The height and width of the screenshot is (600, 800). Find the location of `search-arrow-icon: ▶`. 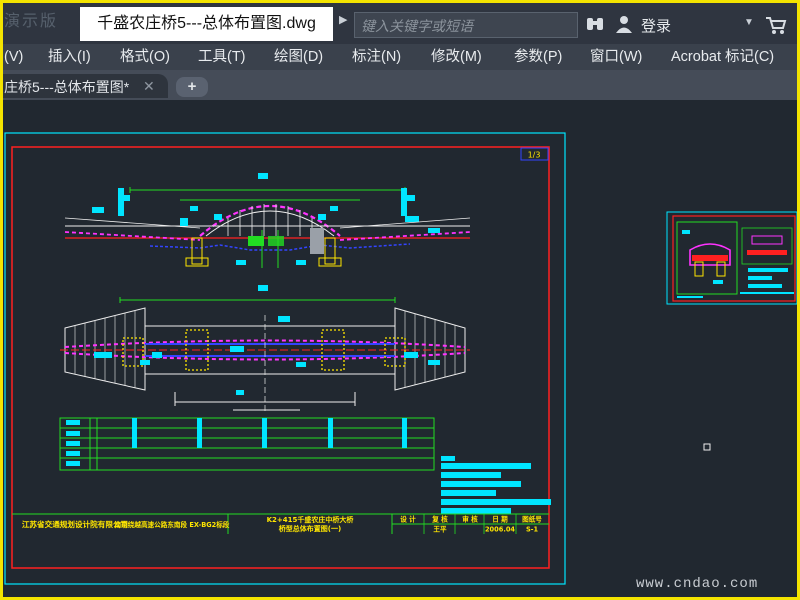

search-arrow-icon: ▶ is located at coordinates (343, 19).